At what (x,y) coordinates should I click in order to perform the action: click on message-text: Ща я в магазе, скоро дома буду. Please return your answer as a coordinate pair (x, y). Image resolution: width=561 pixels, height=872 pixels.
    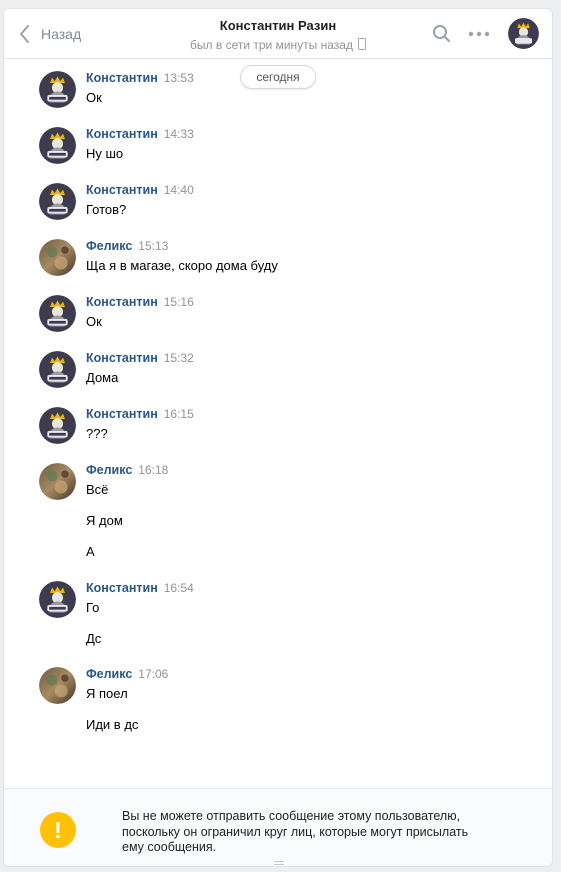
    Looking at the image, I should click on (182, 265).